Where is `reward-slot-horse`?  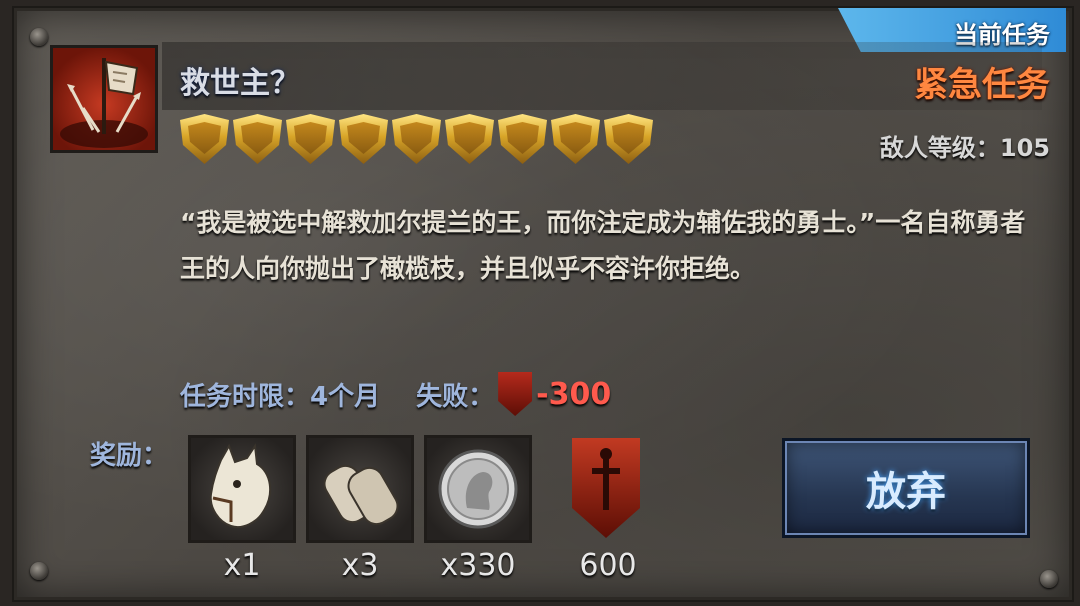 reward-slot-horse is located at coordinates (242, 489).